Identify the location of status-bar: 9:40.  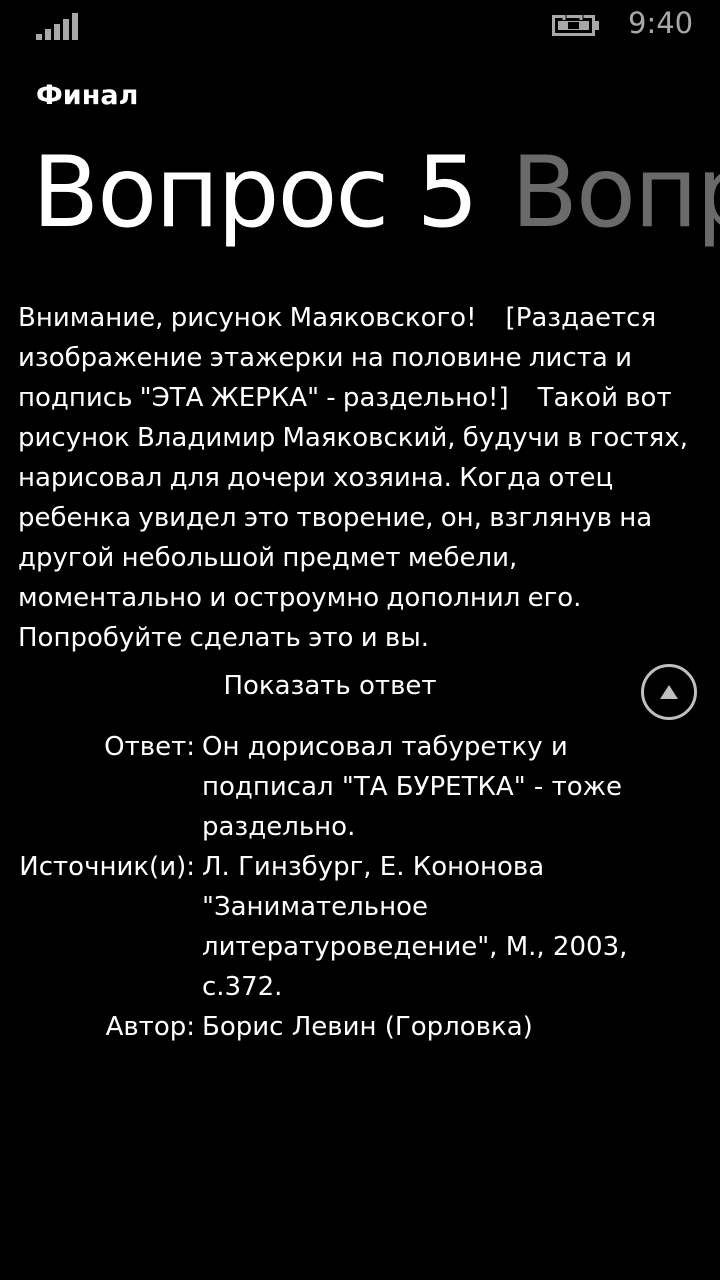
(360, 26).